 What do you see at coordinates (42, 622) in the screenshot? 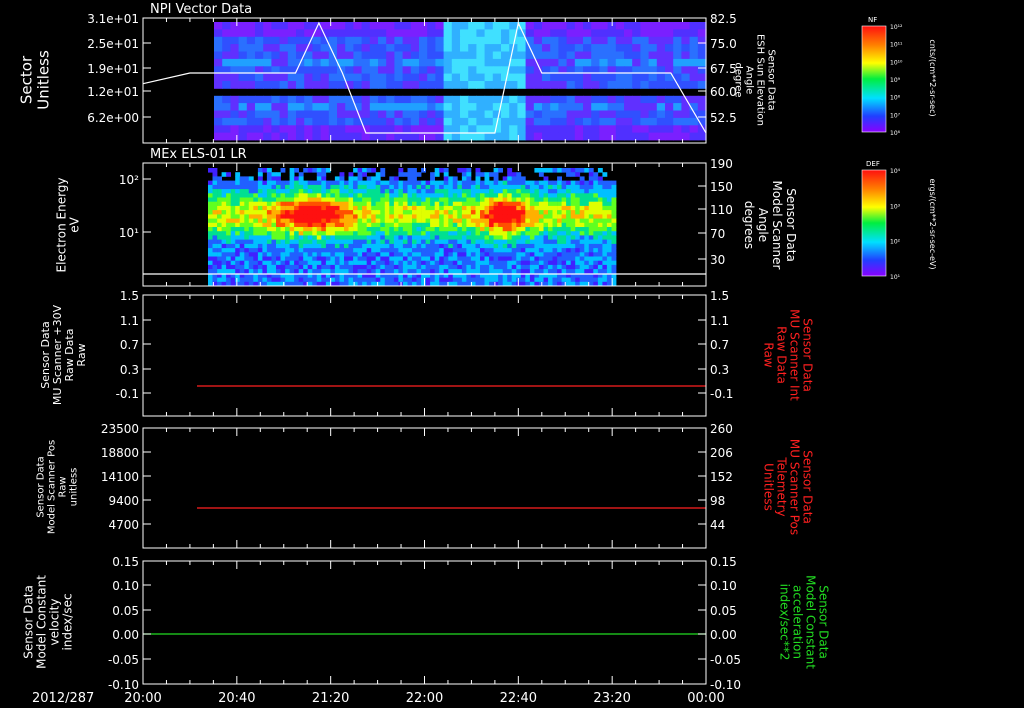
I see `p5-ylab-line-1: Model Constant` at bounding box center [42, 622].